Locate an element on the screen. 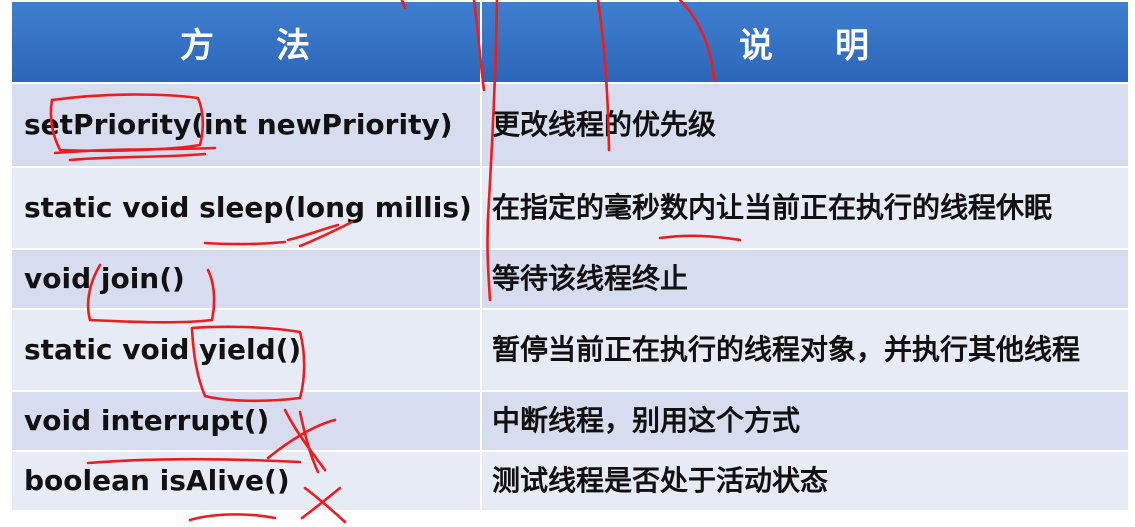 Image resolution: width=1135 pixels, height=527 pixels. description-cell: 在指定的毫秒数内让当前正在执行的线程休眠 is located at coordinates (805, 208).